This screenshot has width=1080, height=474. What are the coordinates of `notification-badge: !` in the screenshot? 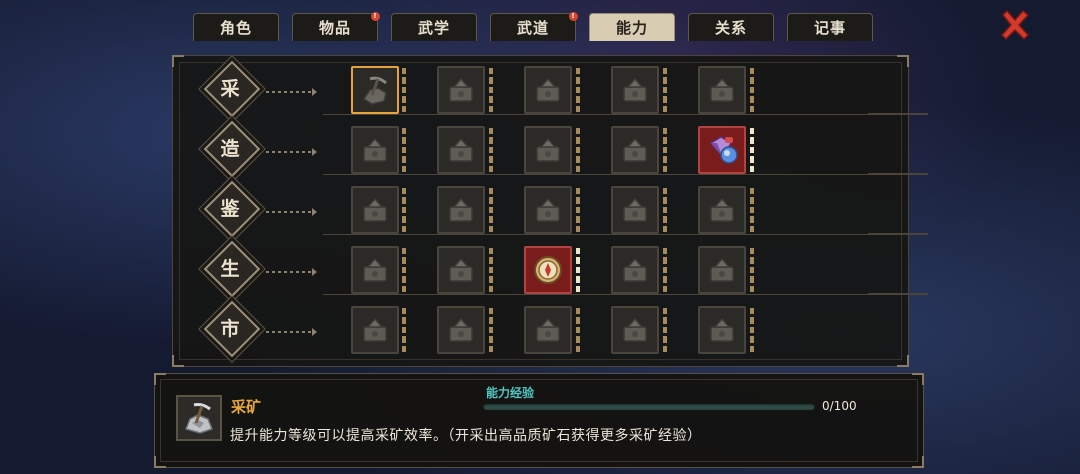 It's located at (375, 16).